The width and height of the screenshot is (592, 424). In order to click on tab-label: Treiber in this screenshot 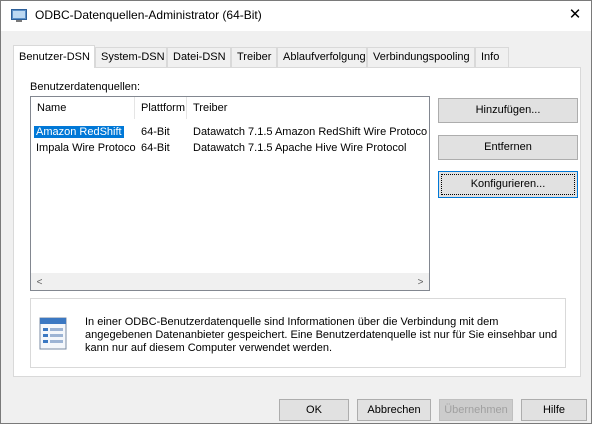, I will do `click(254, 57)`.